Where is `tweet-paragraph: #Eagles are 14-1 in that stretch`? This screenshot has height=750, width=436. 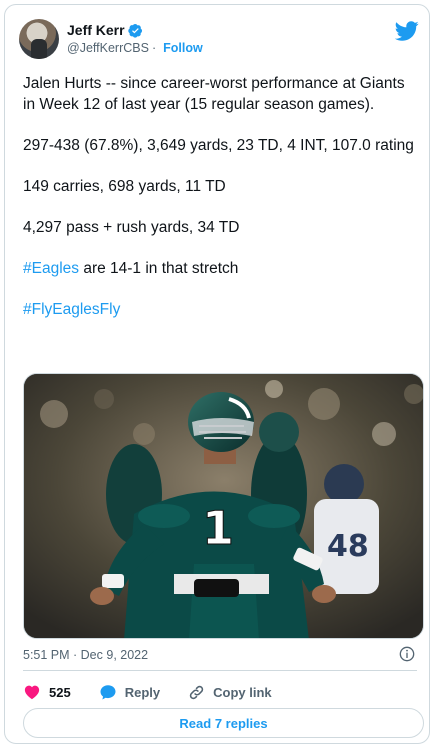
tweet-paragraph: #Eagles are 14-1 in that stretch is located at coordinates (220, 268).